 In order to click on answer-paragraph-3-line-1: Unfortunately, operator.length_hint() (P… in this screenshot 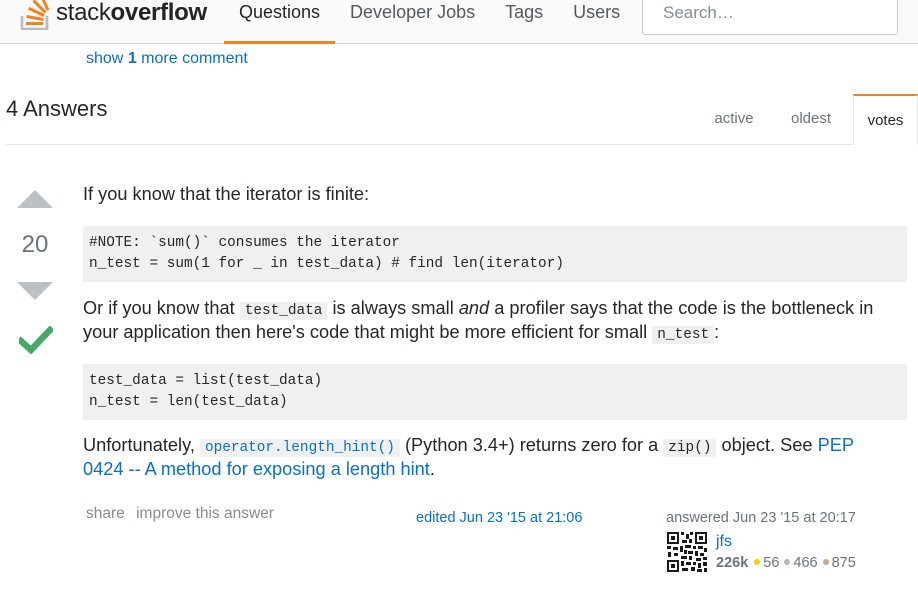, I will do `click(468, 446)`.